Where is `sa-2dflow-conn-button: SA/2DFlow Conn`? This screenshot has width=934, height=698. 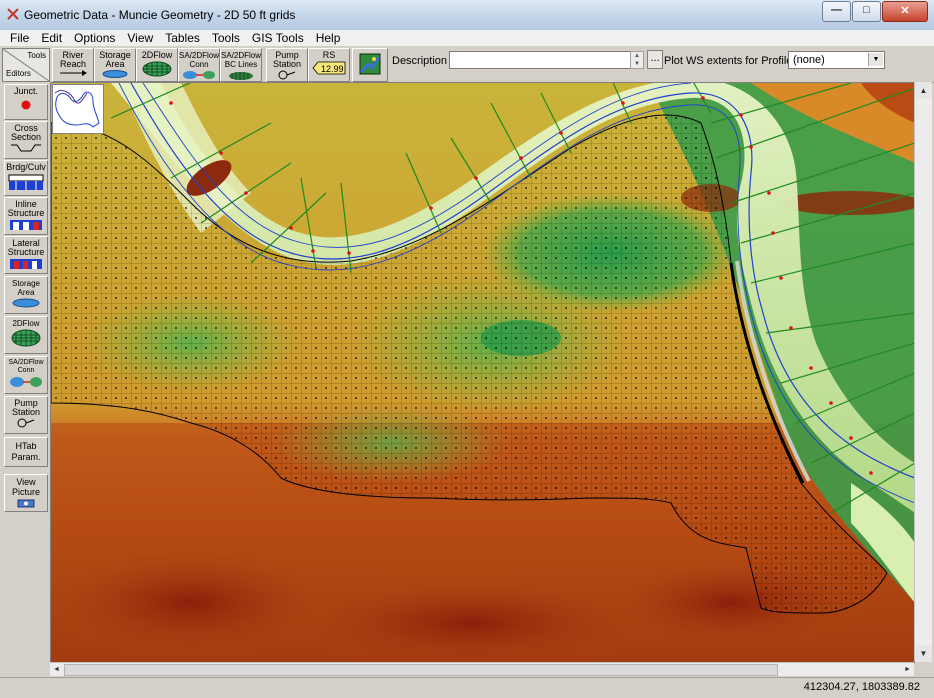 sa-2dflow-conn-button: SA/2DFlow Conn is located at coordinates (199, 65).